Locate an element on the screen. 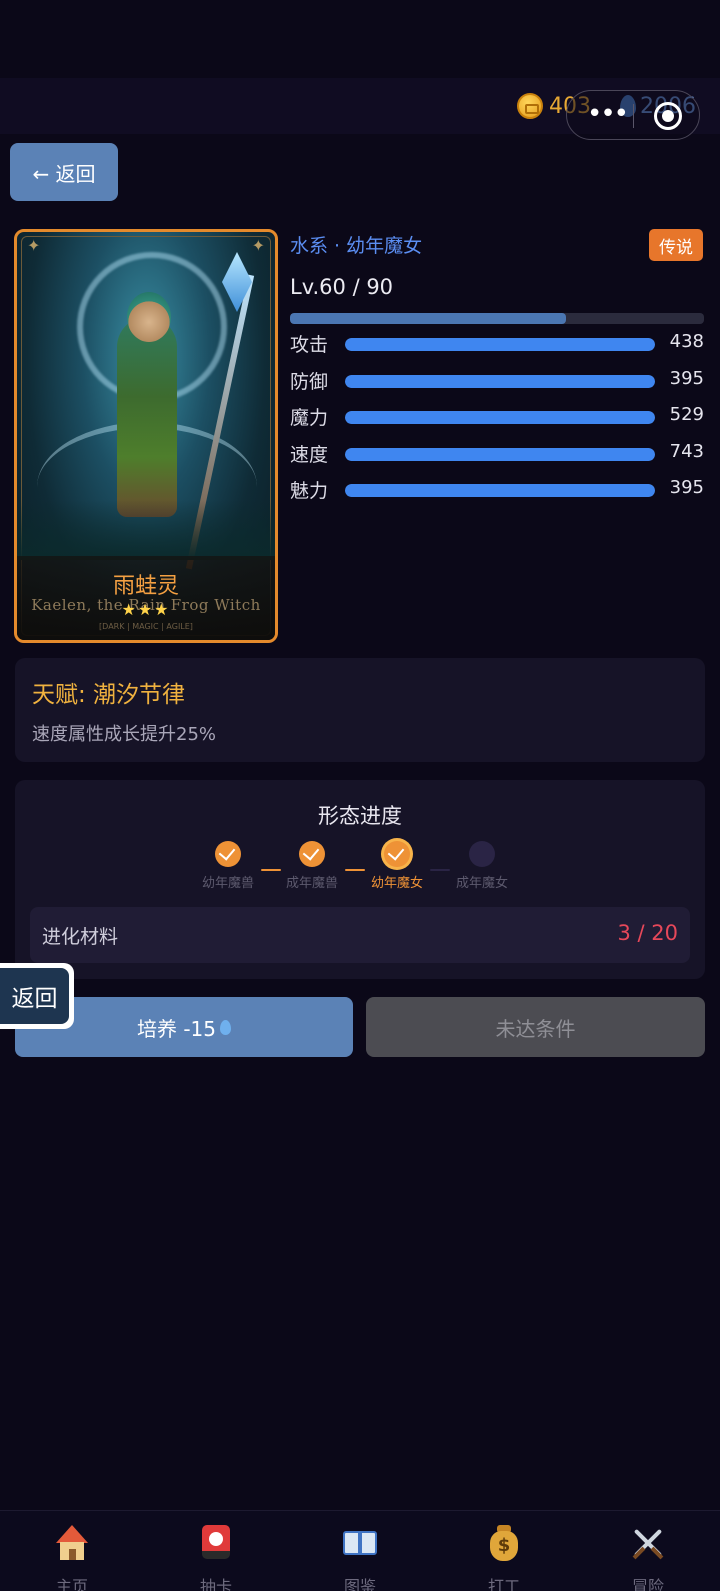  tab-label: 图鉴 is located at coordinates (359, 1584).